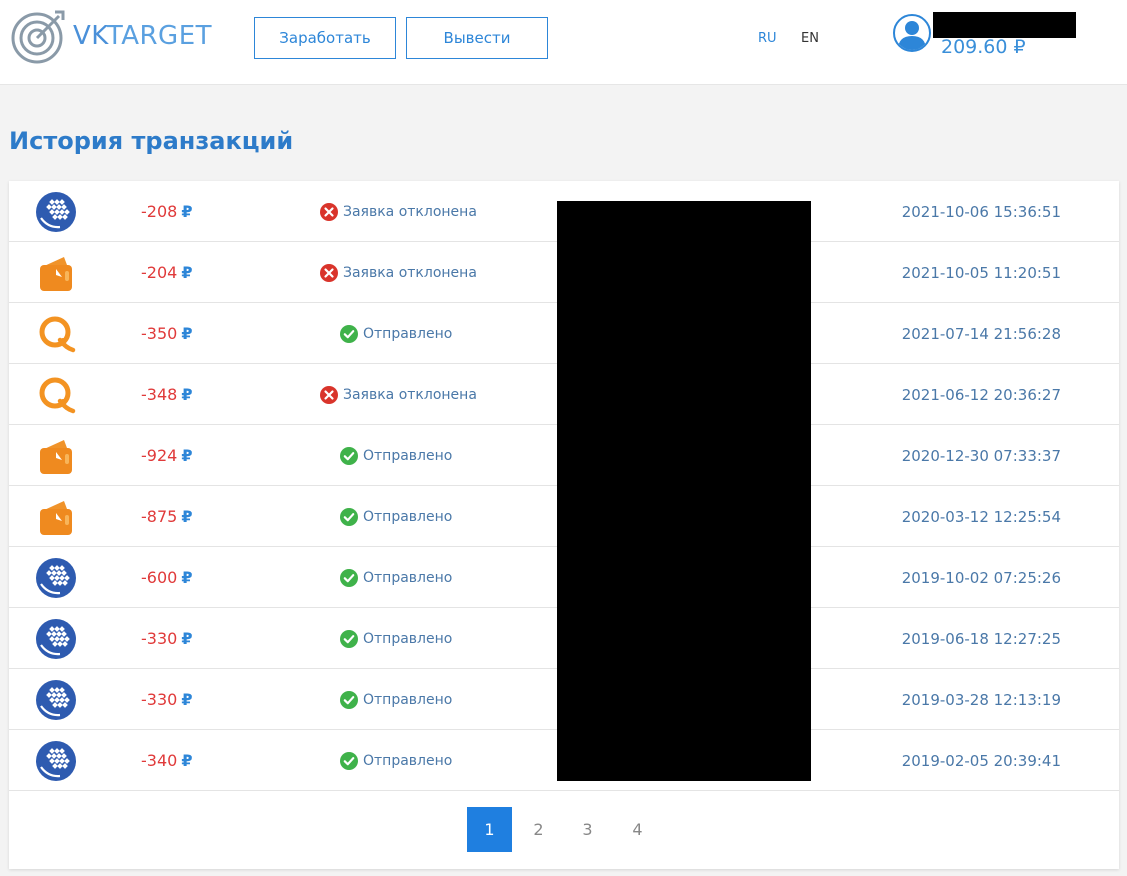 The height and width of the screenshot is (876, 1127). I want to click on target-logo-icon, so click(38, 37).